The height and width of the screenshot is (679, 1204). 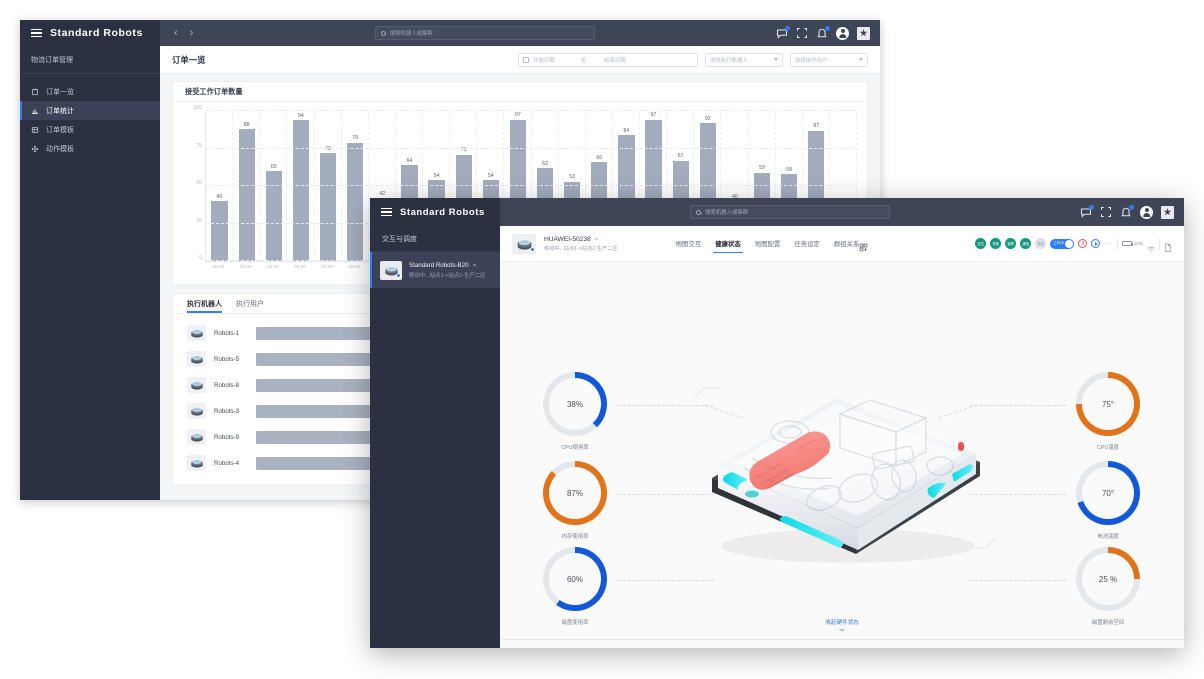 What do you see at coordinates (707, 118) in the screenshot?
I see `chart-bar-value: 92` at bounding box center [707, 118].